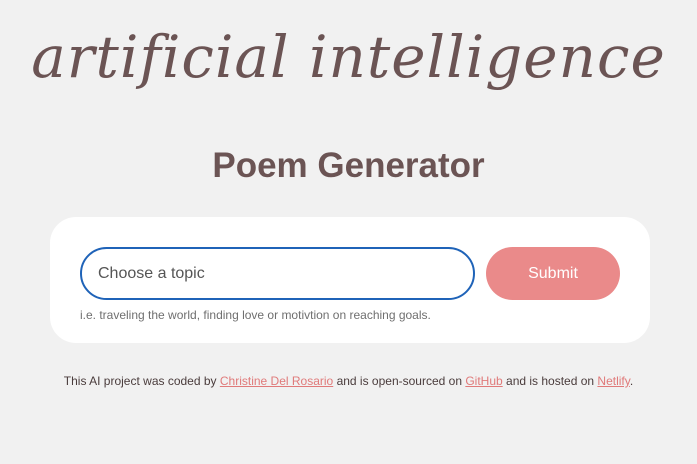 The image size is (697, 464). Describe the element at coordinates (141, 381) in the screenshot. I see `footer-text: This AI project was coded by` at that location.